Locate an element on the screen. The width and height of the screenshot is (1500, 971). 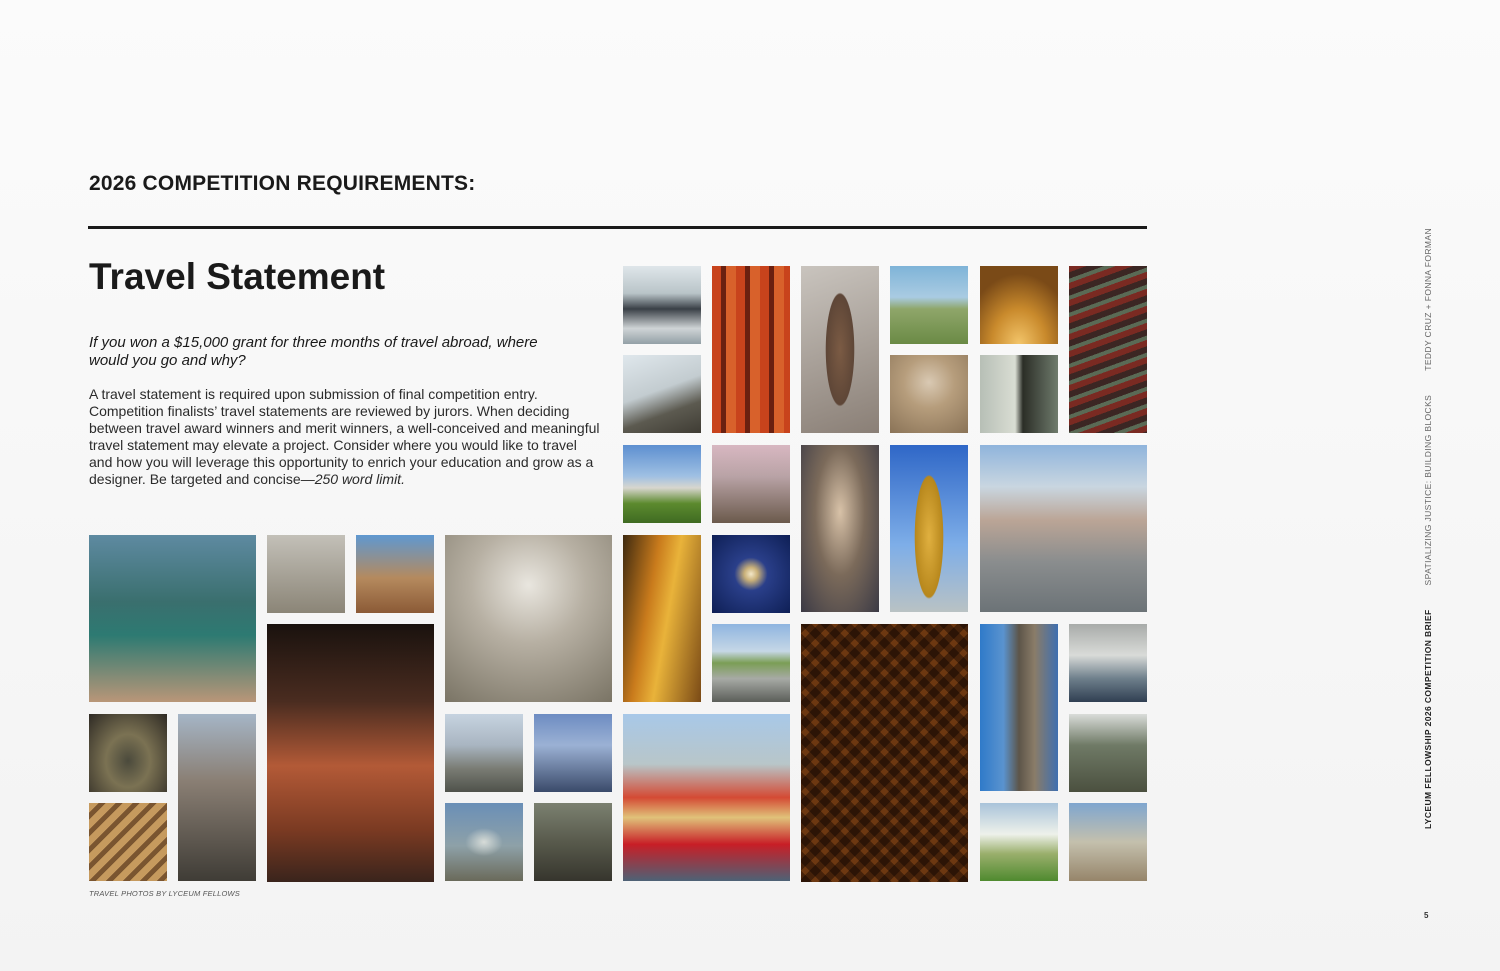
travel-photo-relief-facade is located at coordinates (1108, 663).